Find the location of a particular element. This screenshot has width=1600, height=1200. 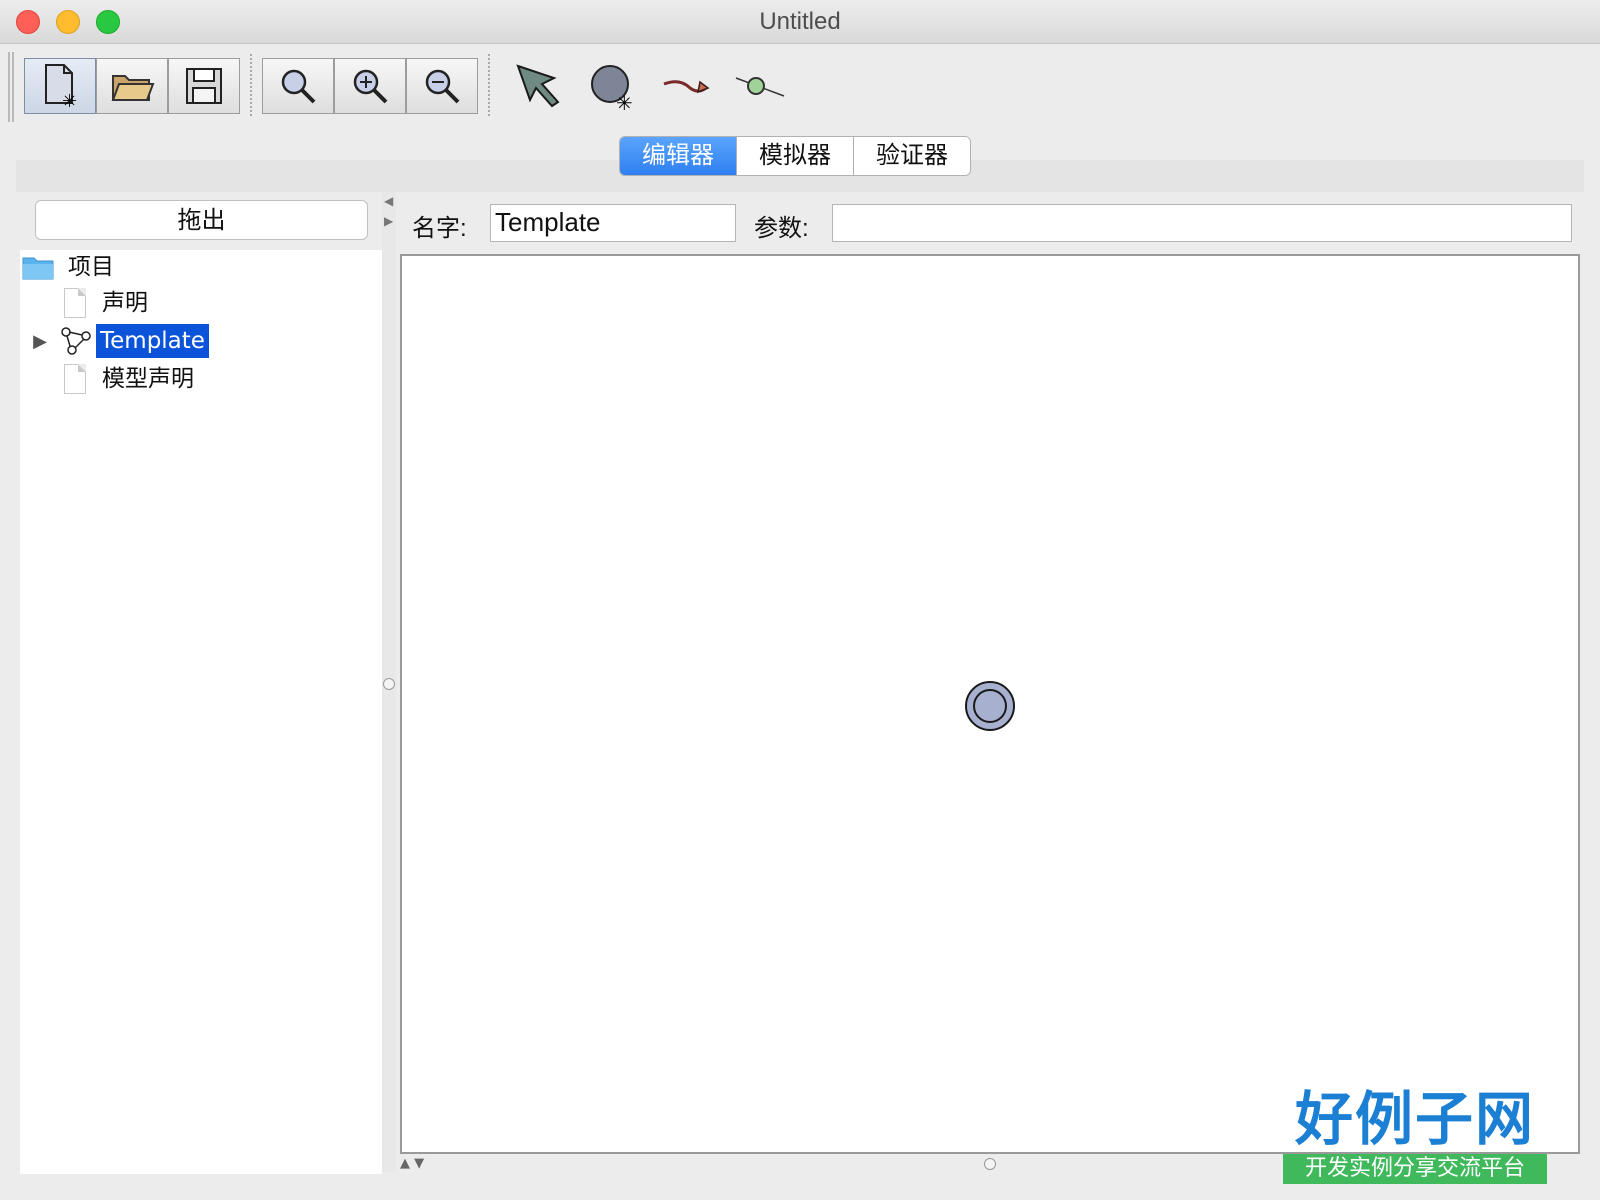

tree-item-label: 声明 is located at coordinates (125, 303).